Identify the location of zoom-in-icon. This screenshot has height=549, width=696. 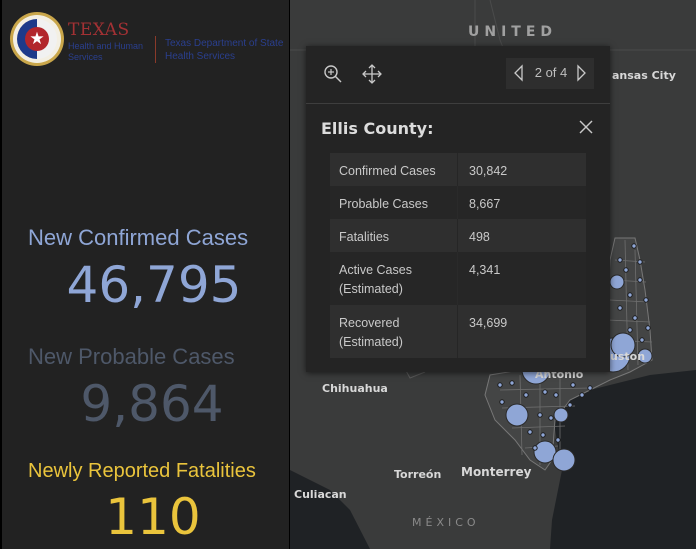
(334, 75).